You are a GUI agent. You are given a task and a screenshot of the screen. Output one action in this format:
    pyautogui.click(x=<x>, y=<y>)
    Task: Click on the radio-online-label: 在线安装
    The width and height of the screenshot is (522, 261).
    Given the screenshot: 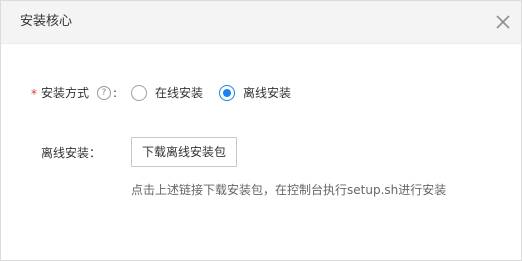 What is the action you would take?
    pyautogui.click(x=179, y=93)
    